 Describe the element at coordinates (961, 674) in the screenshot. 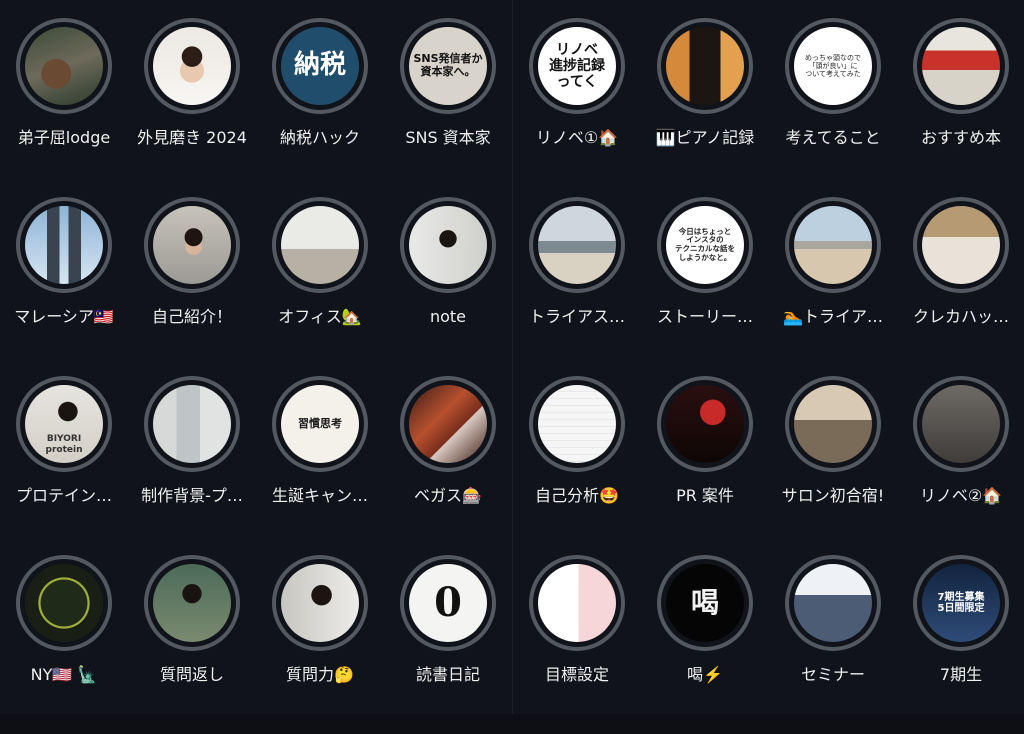

I see `highlight-label: 7期生` at that location.